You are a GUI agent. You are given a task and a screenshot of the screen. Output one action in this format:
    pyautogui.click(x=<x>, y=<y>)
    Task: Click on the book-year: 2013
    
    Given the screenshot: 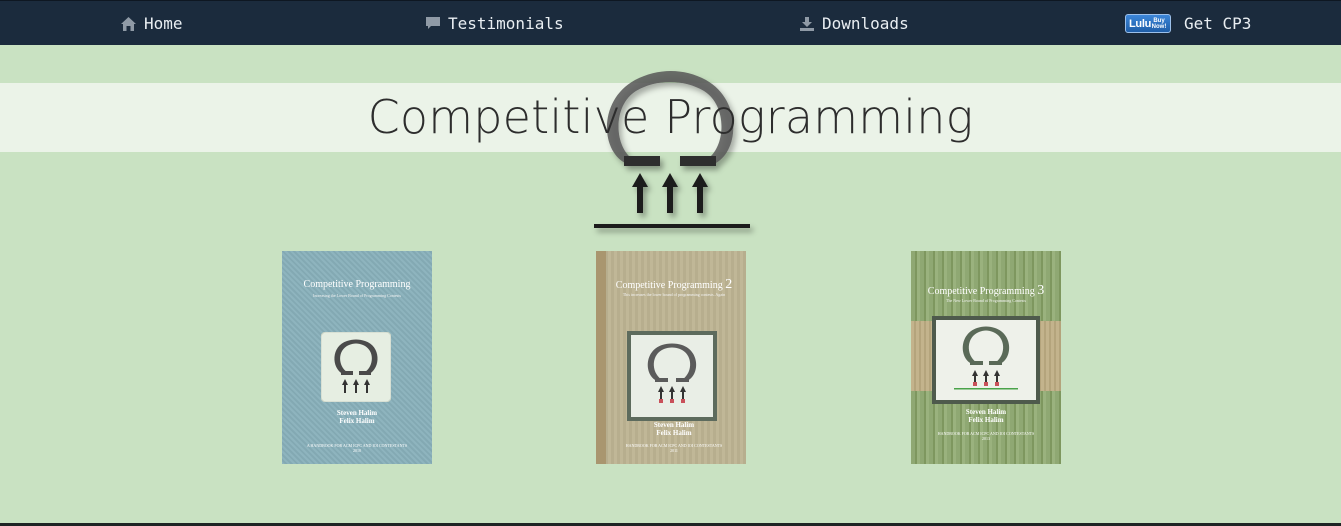 What is the action you would take?
    pyautogui.click(x=986, y=438)
    